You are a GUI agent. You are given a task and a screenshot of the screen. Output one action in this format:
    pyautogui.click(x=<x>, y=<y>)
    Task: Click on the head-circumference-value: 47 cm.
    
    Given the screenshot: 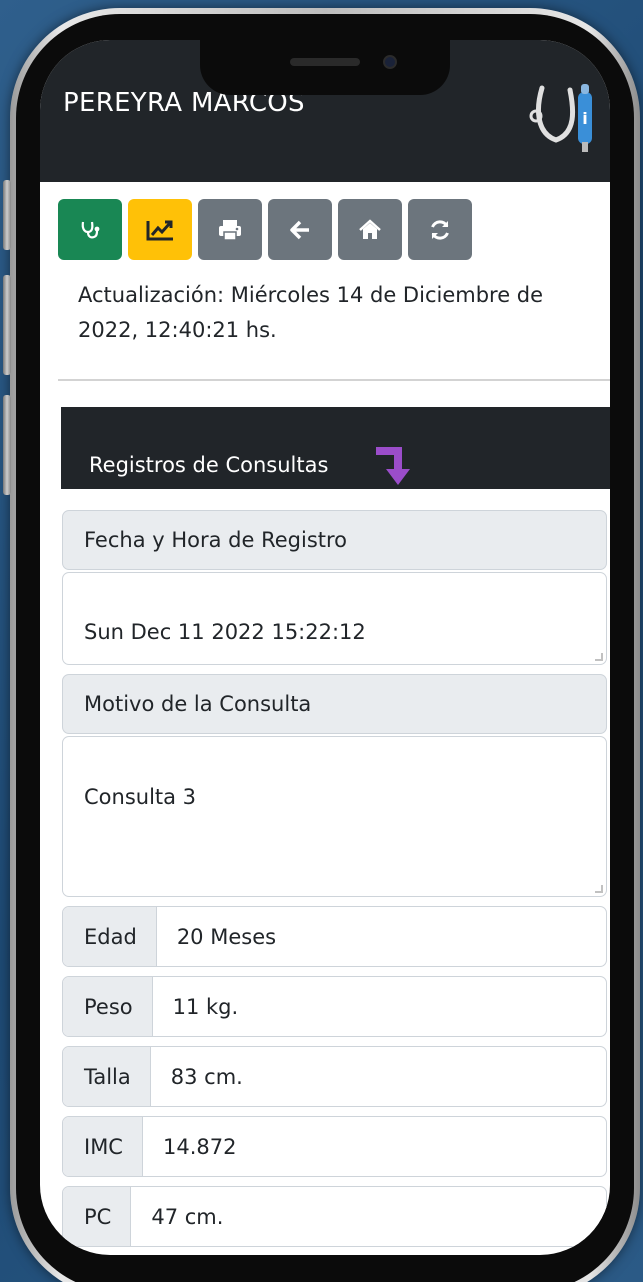 What is the action you would take?
    pyautogui.click(x=187, y=1216)
    